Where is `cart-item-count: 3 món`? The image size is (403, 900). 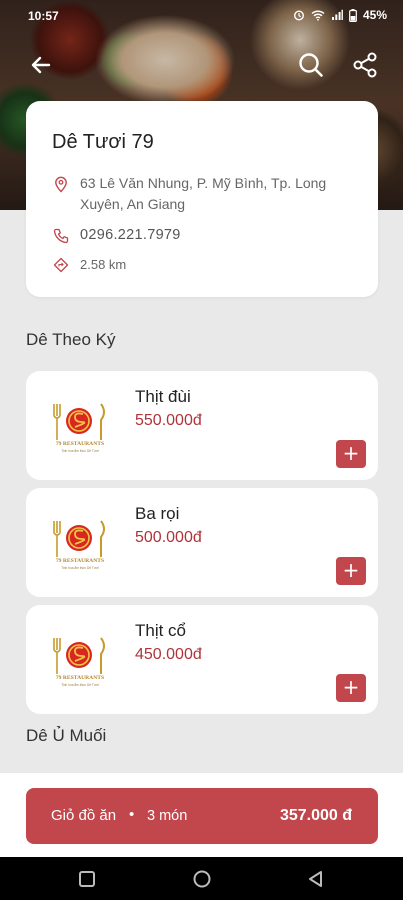 cart-item-count: 3 món is located at coordinates (167, 816).